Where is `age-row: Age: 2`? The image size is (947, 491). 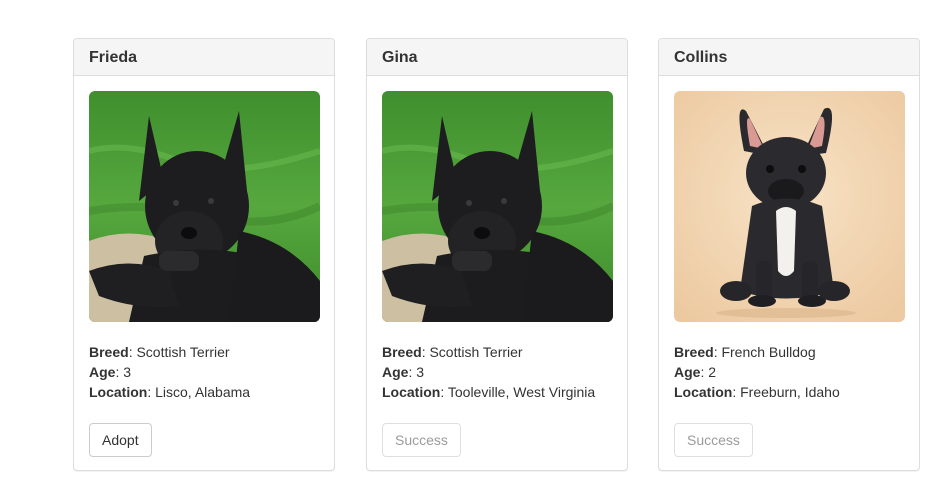 age-row: Age: 2 is located at coordinates (695, 372).